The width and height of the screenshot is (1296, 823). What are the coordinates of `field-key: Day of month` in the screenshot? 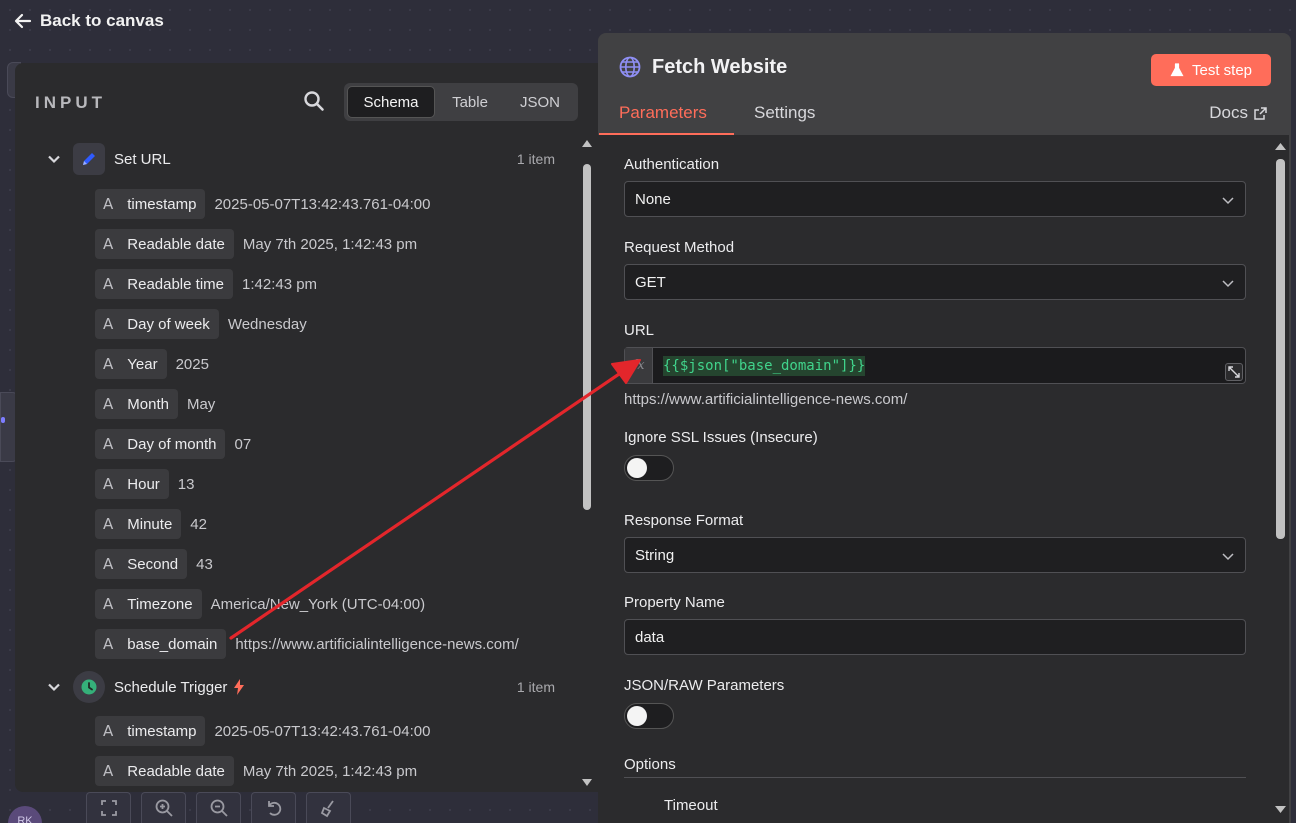 It's located at (172, 444).